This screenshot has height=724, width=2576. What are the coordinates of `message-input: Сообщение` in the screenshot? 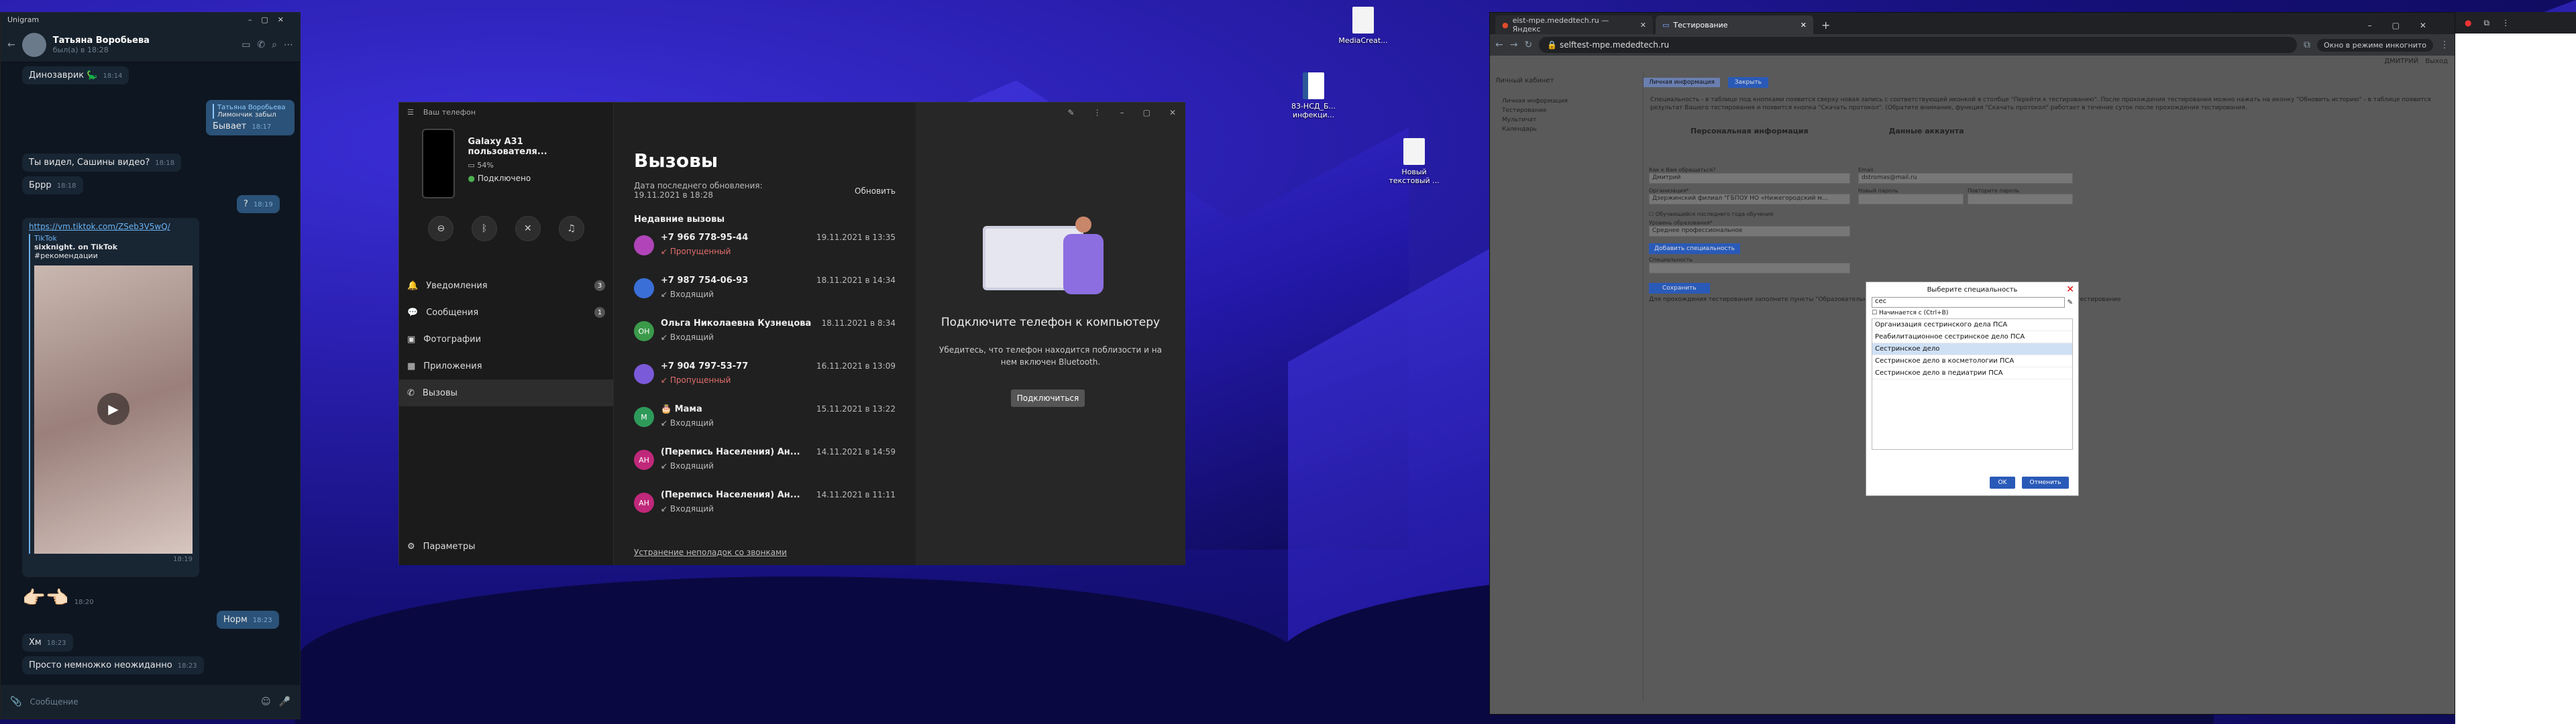 It's located at (141, 702).